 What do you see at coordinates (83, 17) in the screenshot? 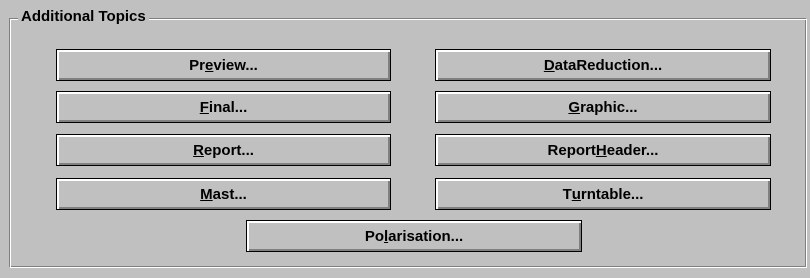
I see `groupbox-title: Additional Topics` at bounding box center [83, 17].